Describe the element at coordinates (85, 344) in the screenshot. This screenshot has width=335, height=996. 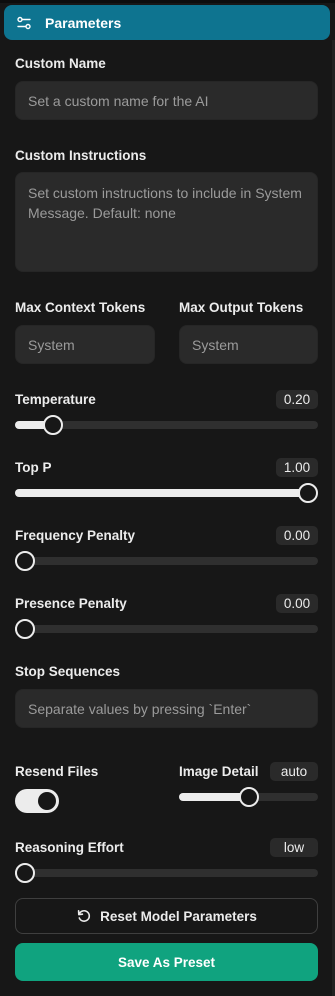
I see `max-context-tokens-input: System` at that location.